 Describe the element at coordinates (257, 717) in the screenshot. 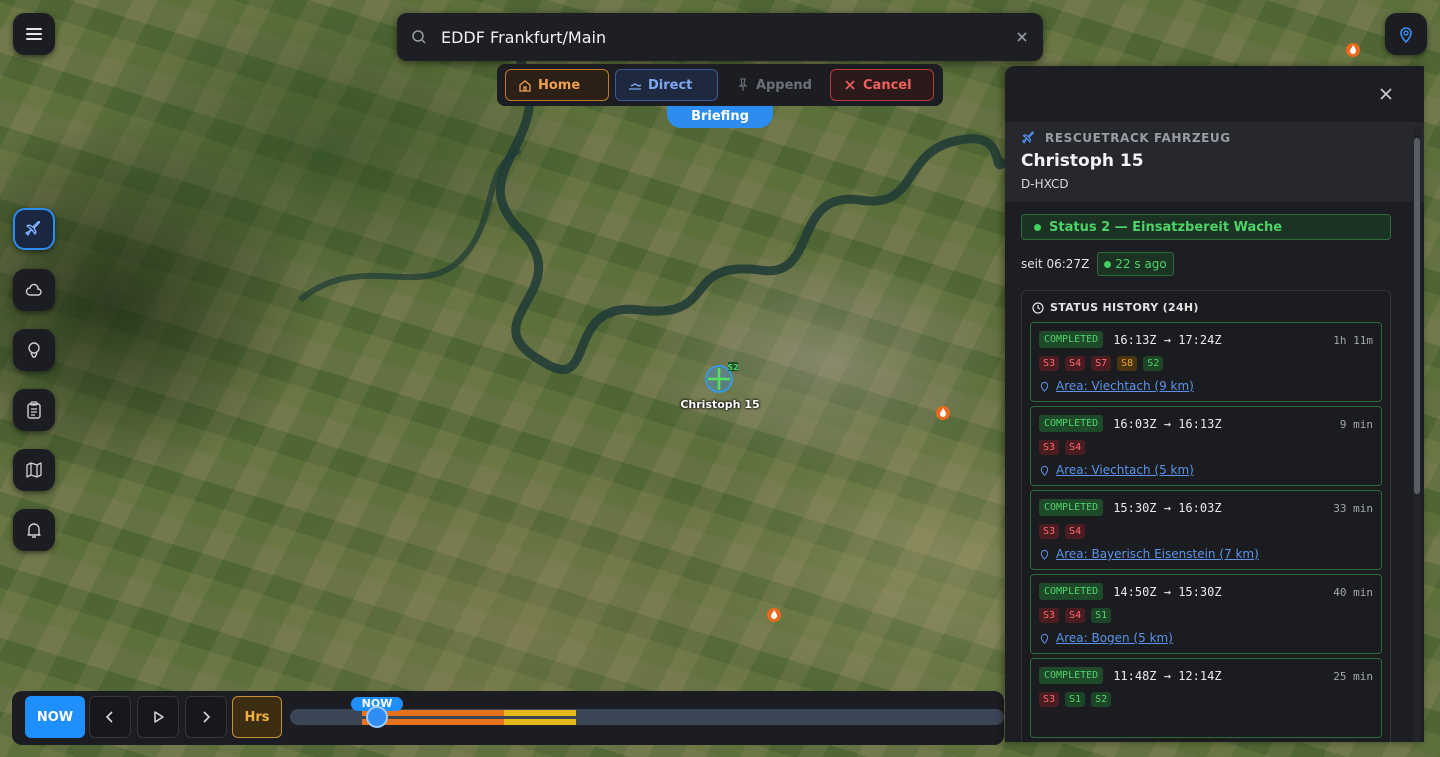

I see `hours-toggle-button: Hrs` at that location.